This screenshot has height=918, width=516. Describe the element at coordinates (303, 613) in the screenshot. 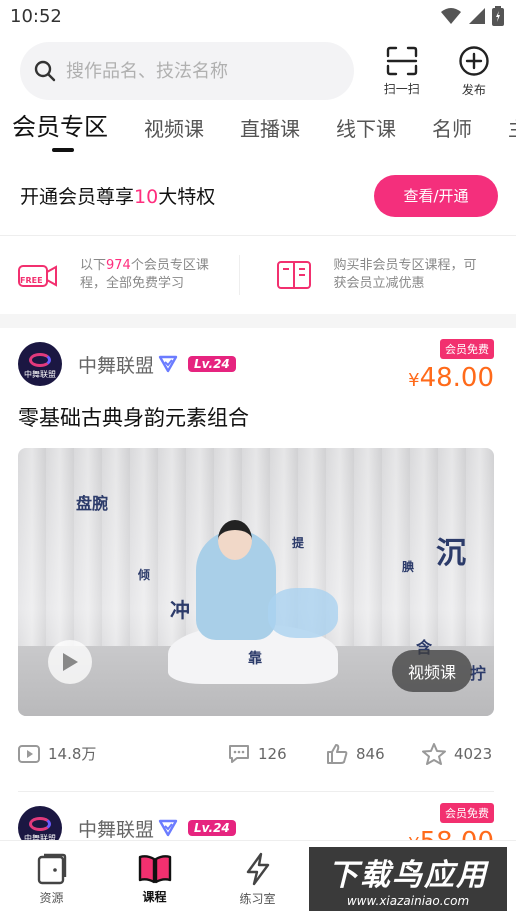

I see `dancer-sleeve` at that location.